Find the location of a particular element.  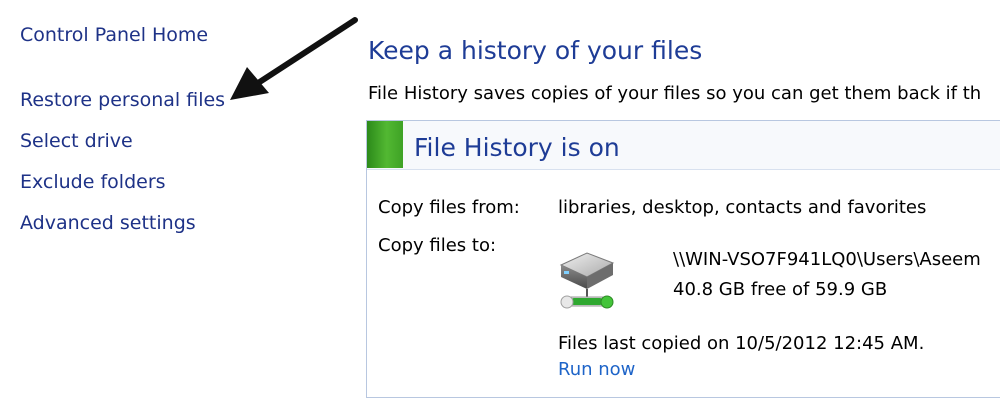

network-drive-icon is located at coordinates (587, 280).